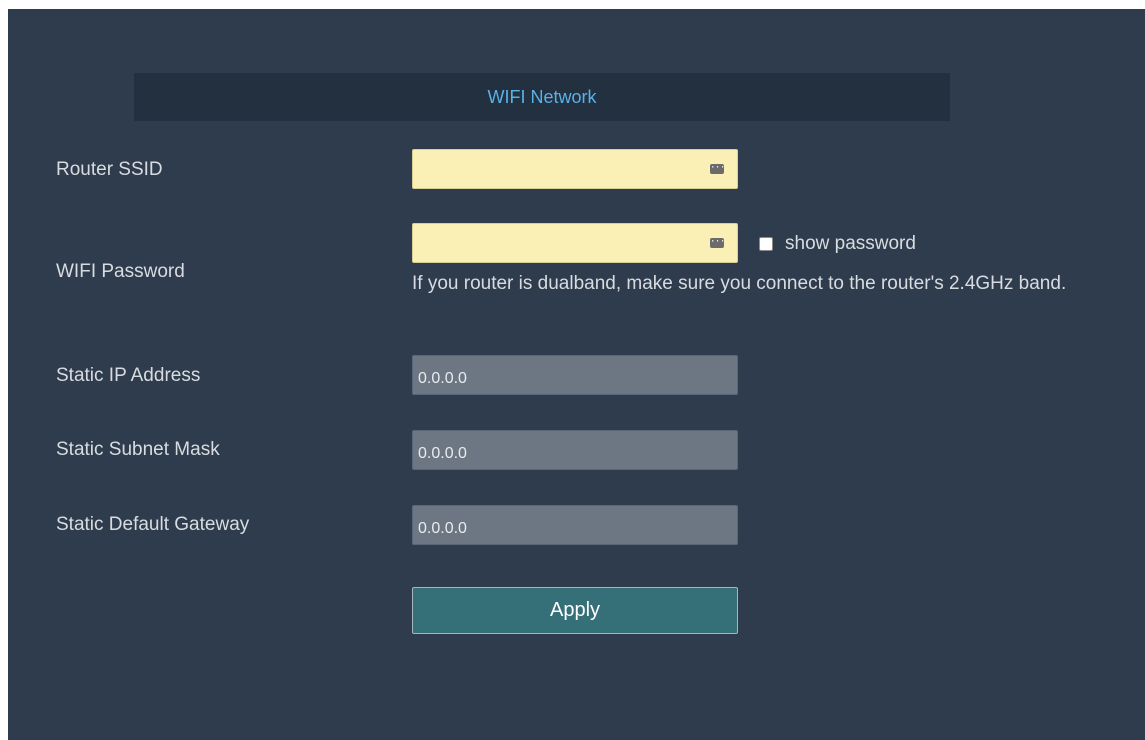 This screenshot has height=740, width=1145. What do you see at coordinates (109, 169) in the screenshot?
I see `router-ssid-label: Router SSID` at bounding box center [109, 169].